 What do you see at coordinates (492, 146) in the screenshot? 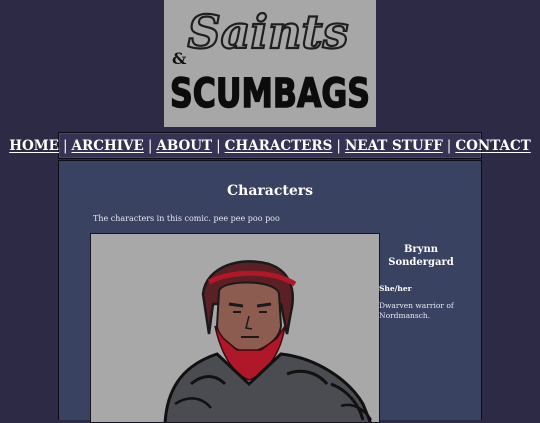
I see `nav-contact: CONTACT` at bounding box center [492, 146].